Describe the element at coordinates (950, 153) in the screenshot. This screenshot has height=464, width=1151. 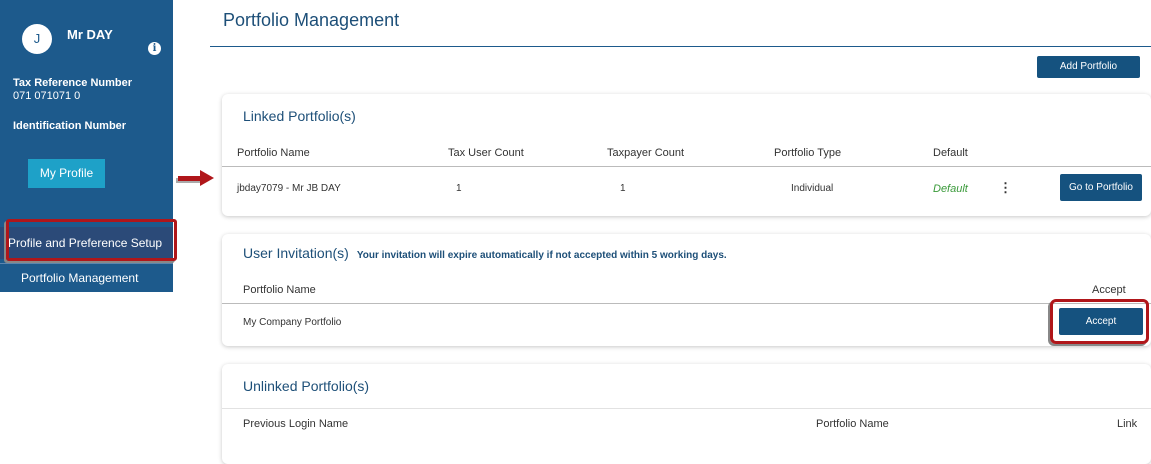
I see `column-header-default: Default` at that location.